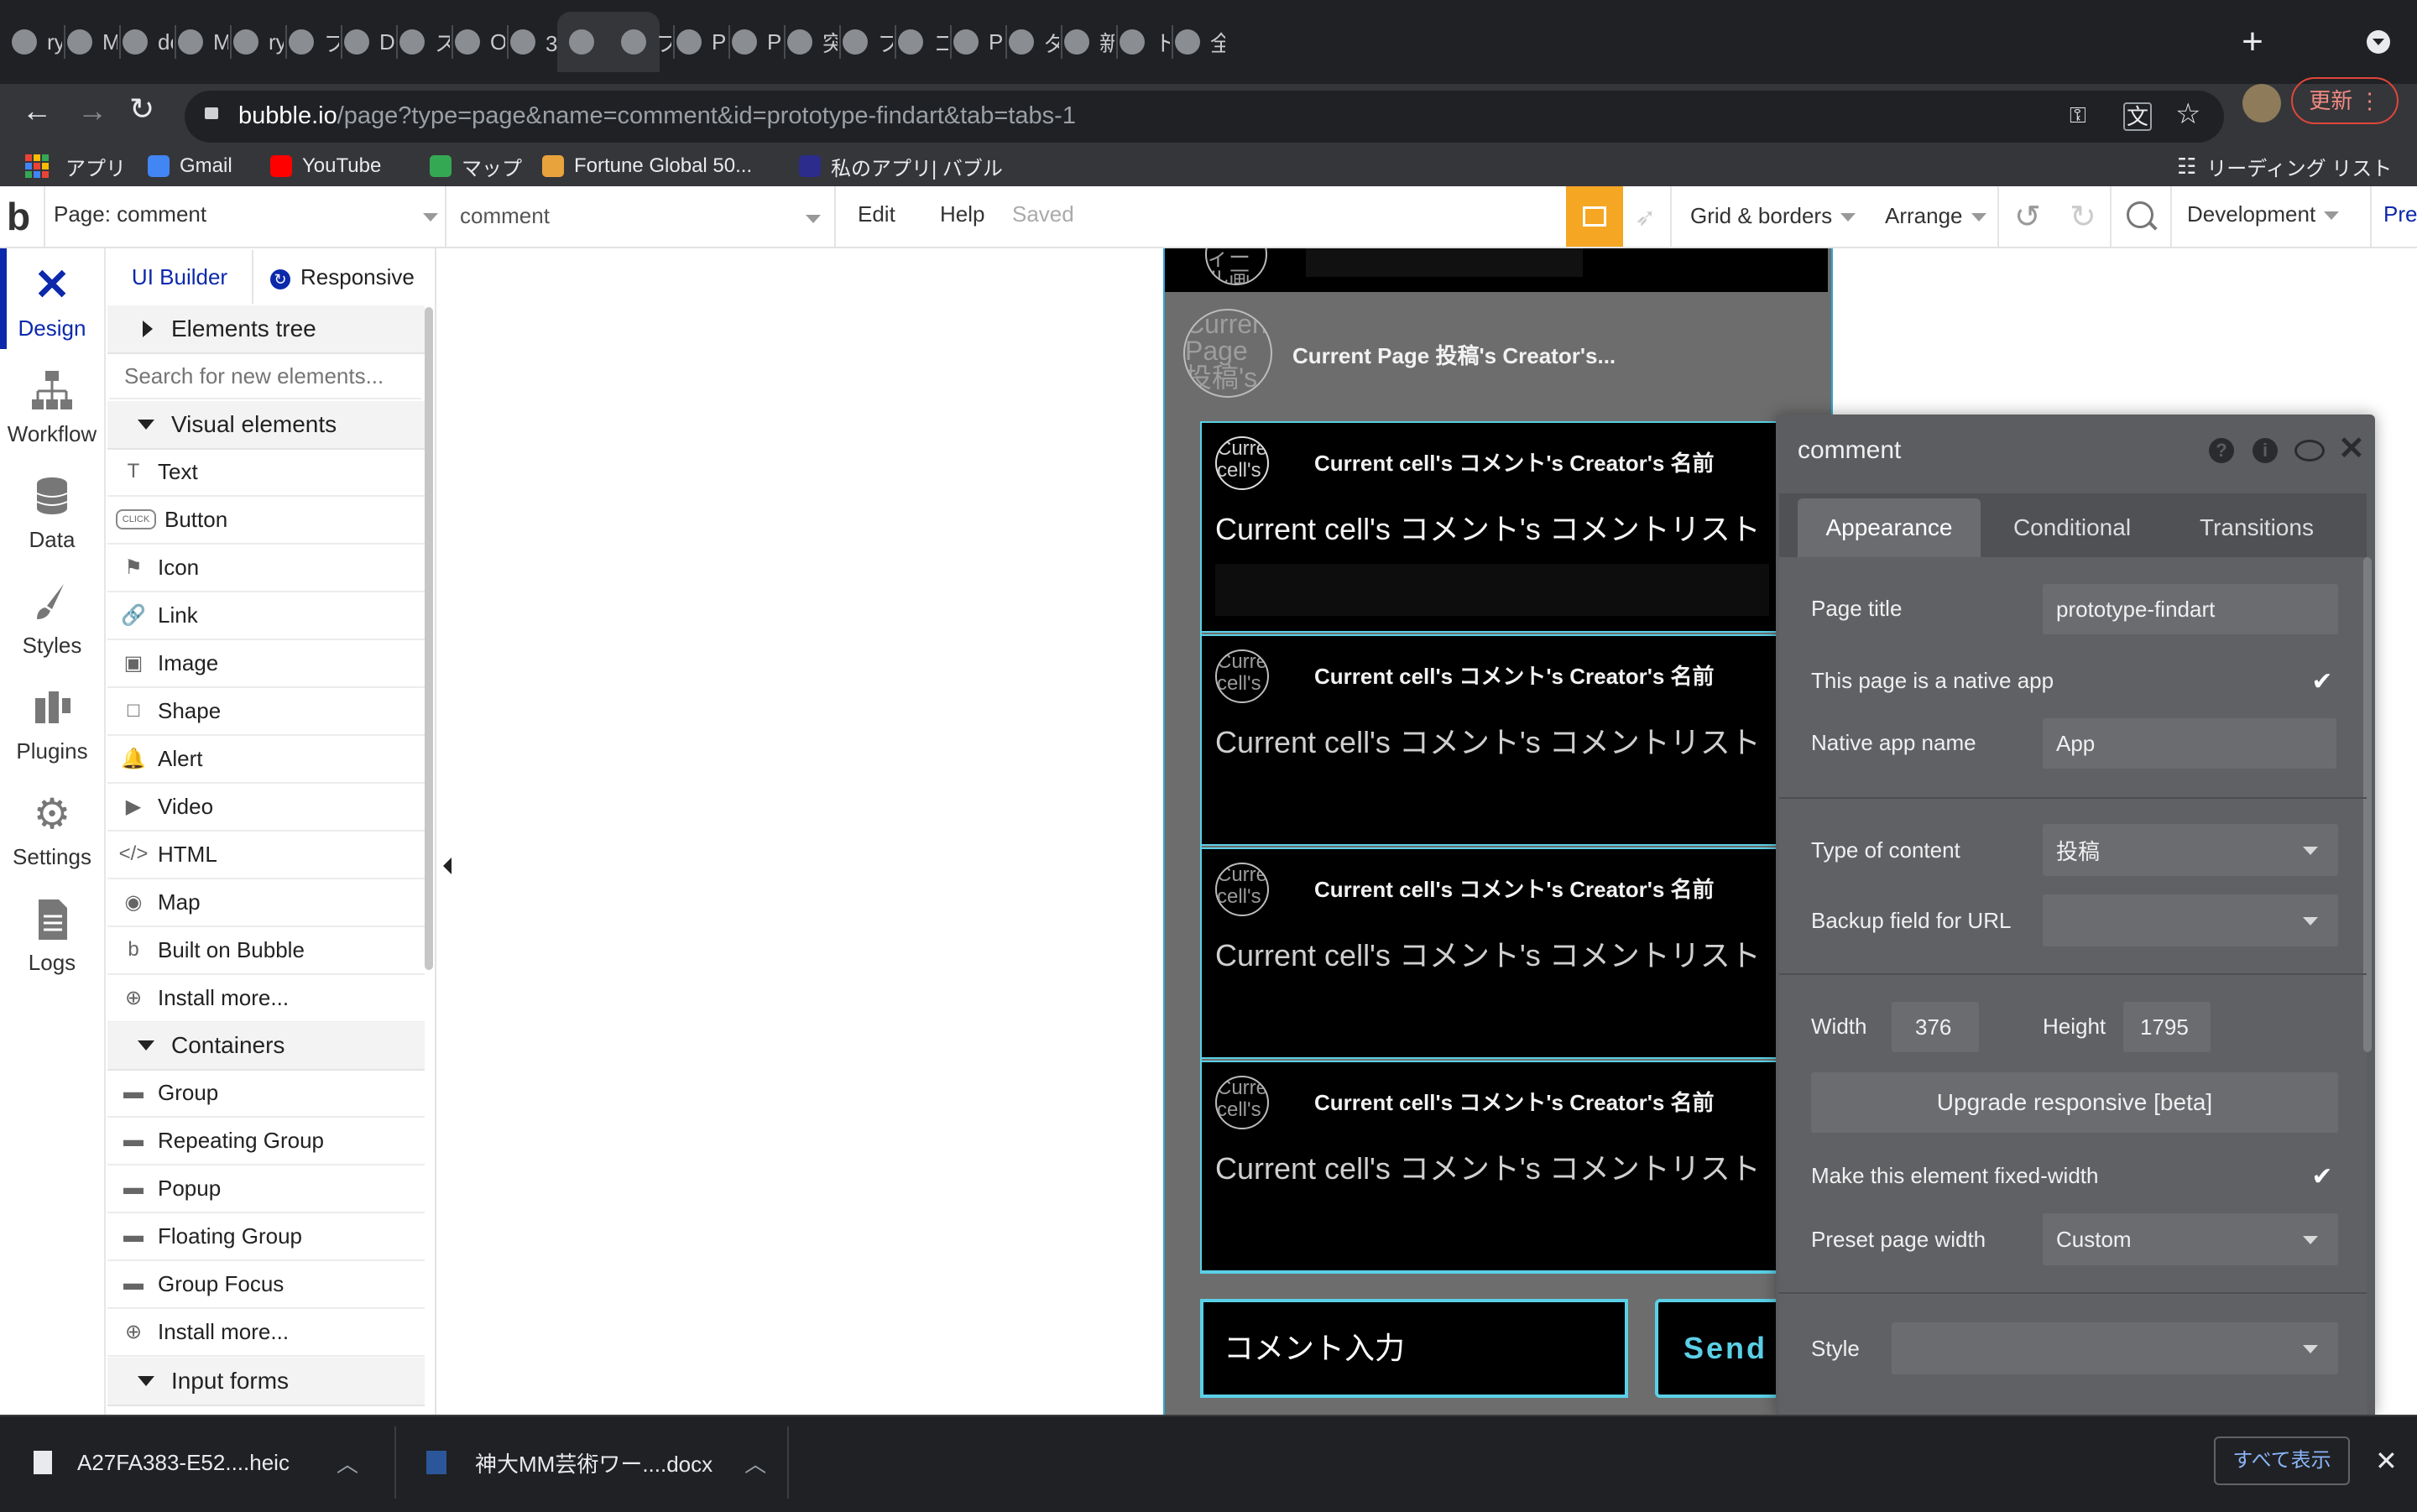 The image size is (2417, 1512). What do you see at coordinates (2265, 450) in the screenshot?
I see `info-icon: i` at bounding box center [2265, 450].